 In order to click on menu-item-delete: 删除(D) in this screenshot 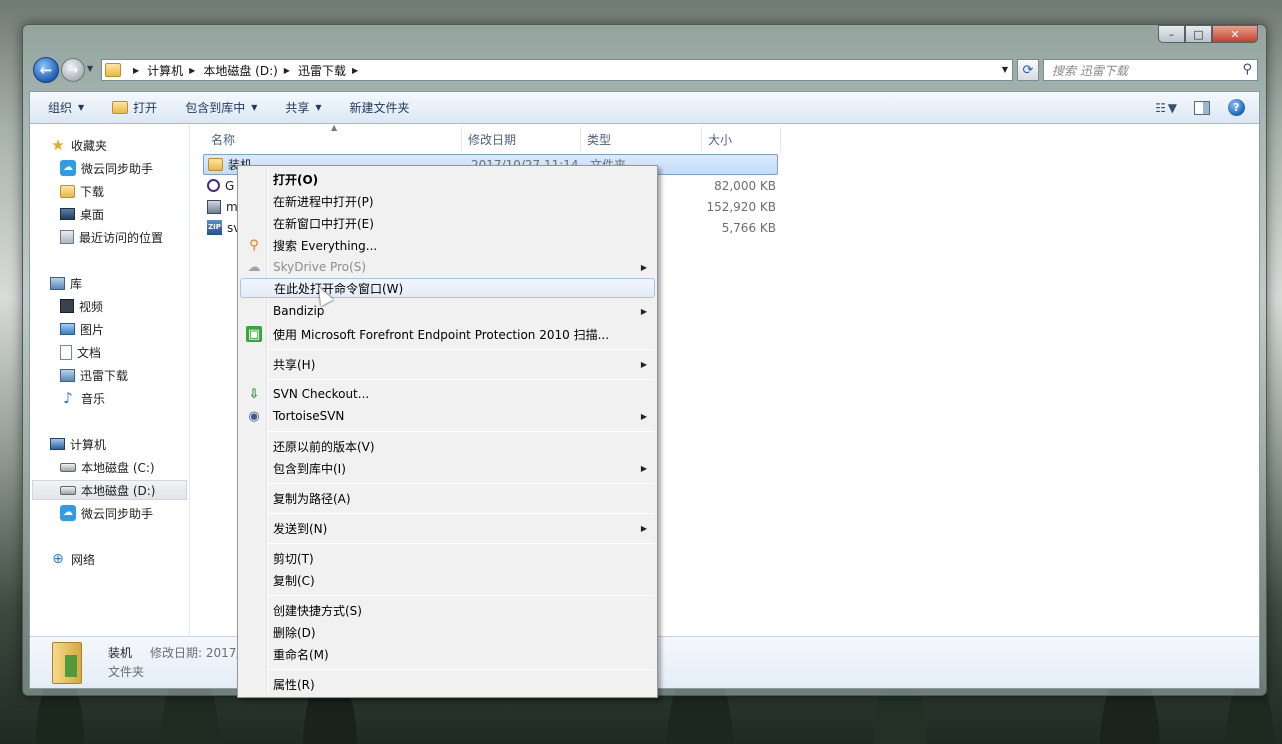, I will do `click(447, 632)`.